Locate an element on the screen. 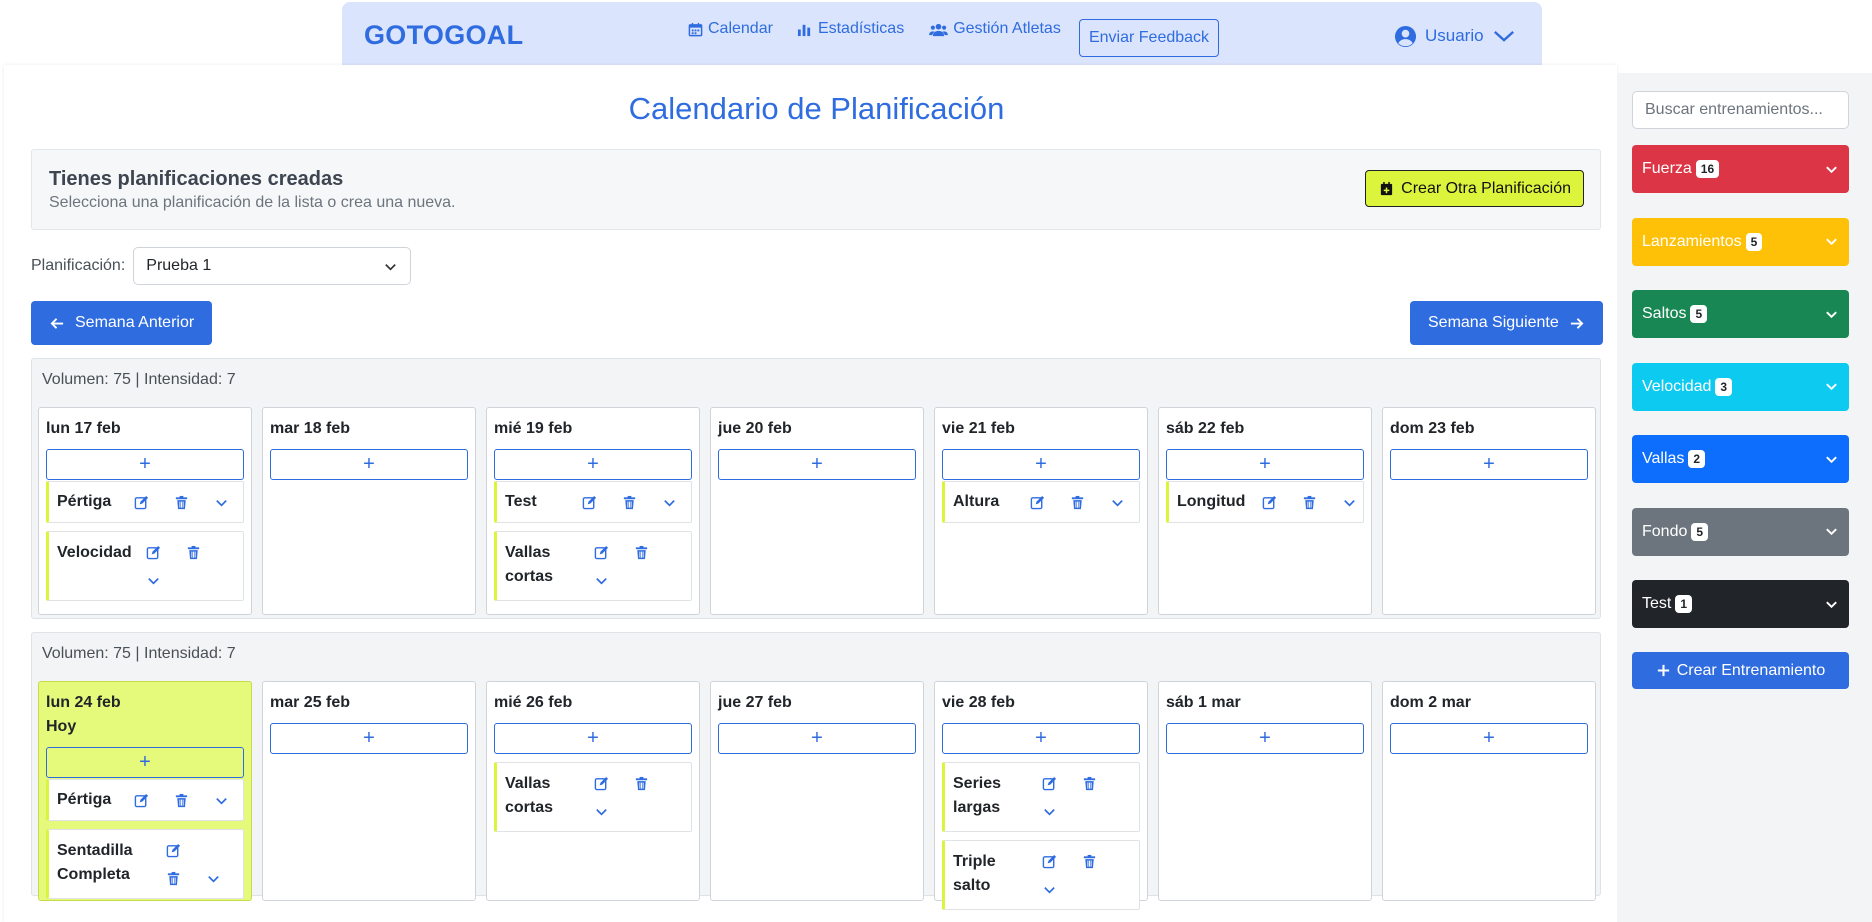 The image size is (1872, 922). next-week-button: Semana Siguiente is located at coordinates (1506, 323).